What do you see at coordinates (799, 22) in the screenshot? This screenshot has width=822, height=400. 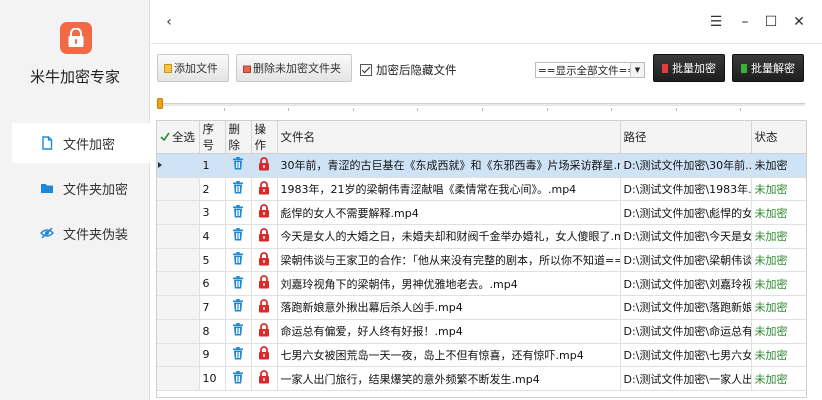 I see `close-icon: ✕` at bounding box center [799, 22].